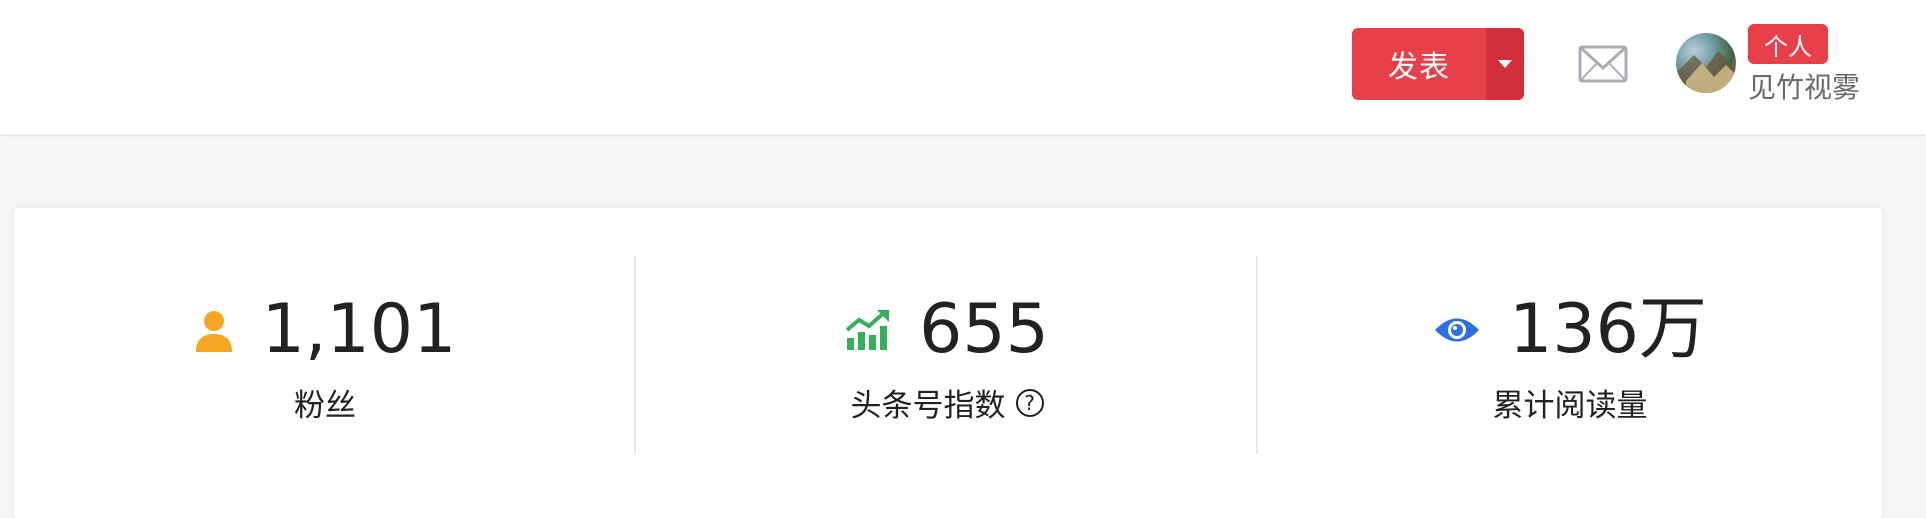  What do you see at coordinates (1603, 64) in the screenshot?
I see `mail-icon` at bounding box center [1603, 64].